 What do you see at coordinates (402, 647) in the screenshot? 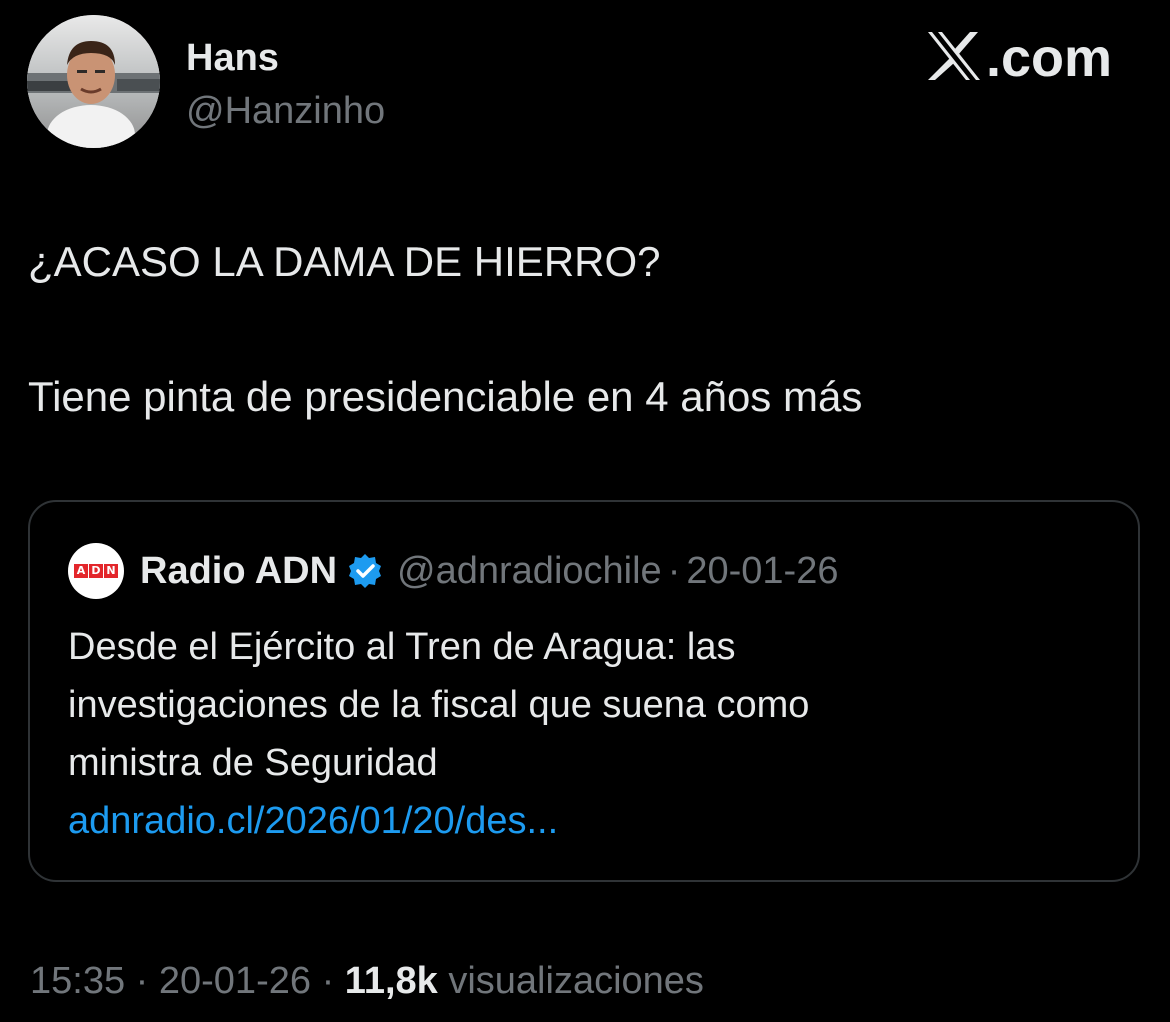
I see `quoted-text-line: Desde el Ejército al Tren de Aragua: las` at bounding box center [402, 647].